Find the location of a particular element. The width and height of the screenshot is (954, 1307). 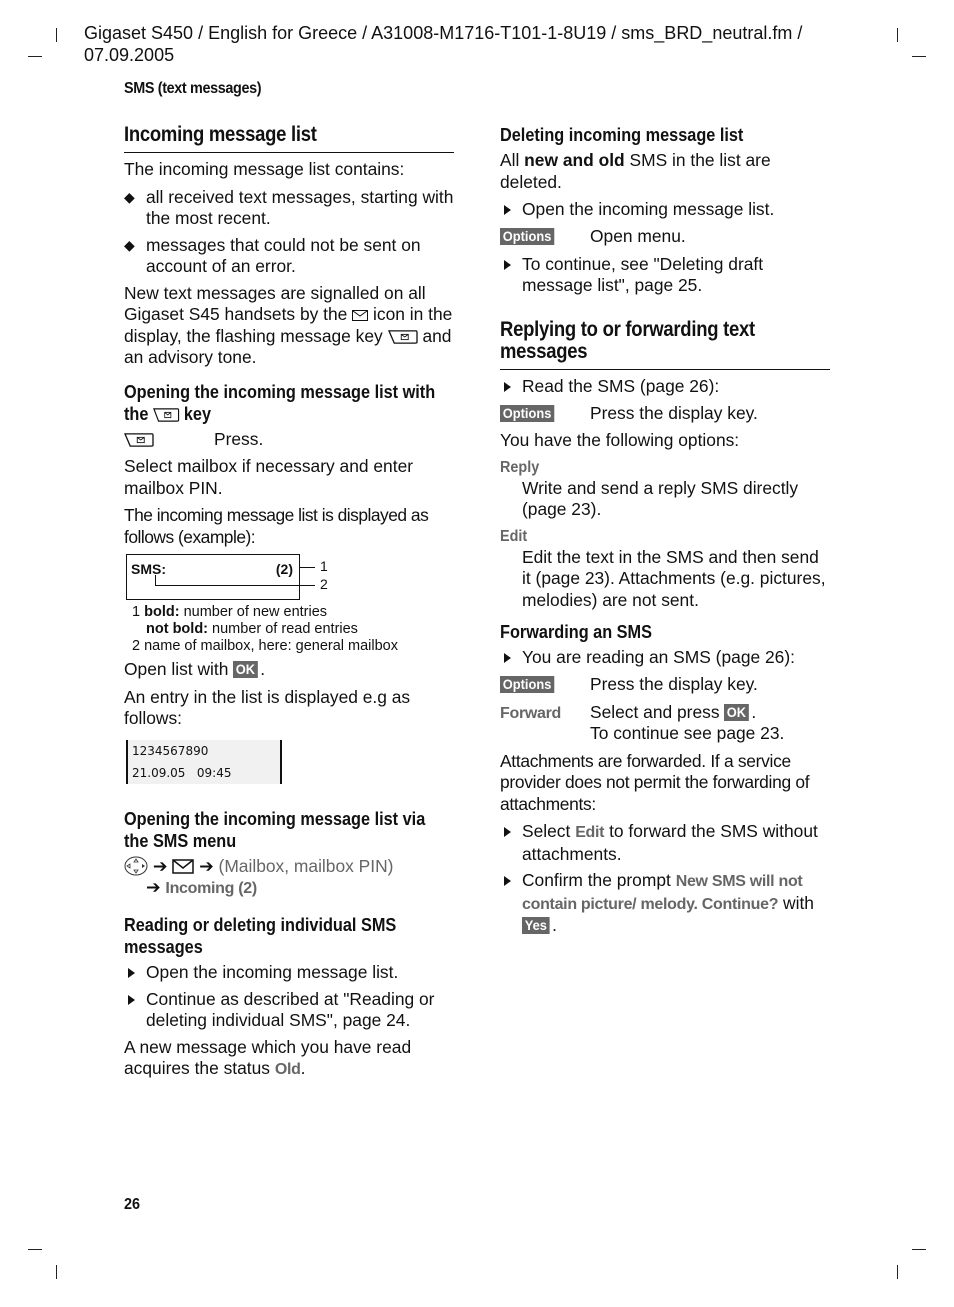

navigation-key-icon is located at coordinates (136, 865).